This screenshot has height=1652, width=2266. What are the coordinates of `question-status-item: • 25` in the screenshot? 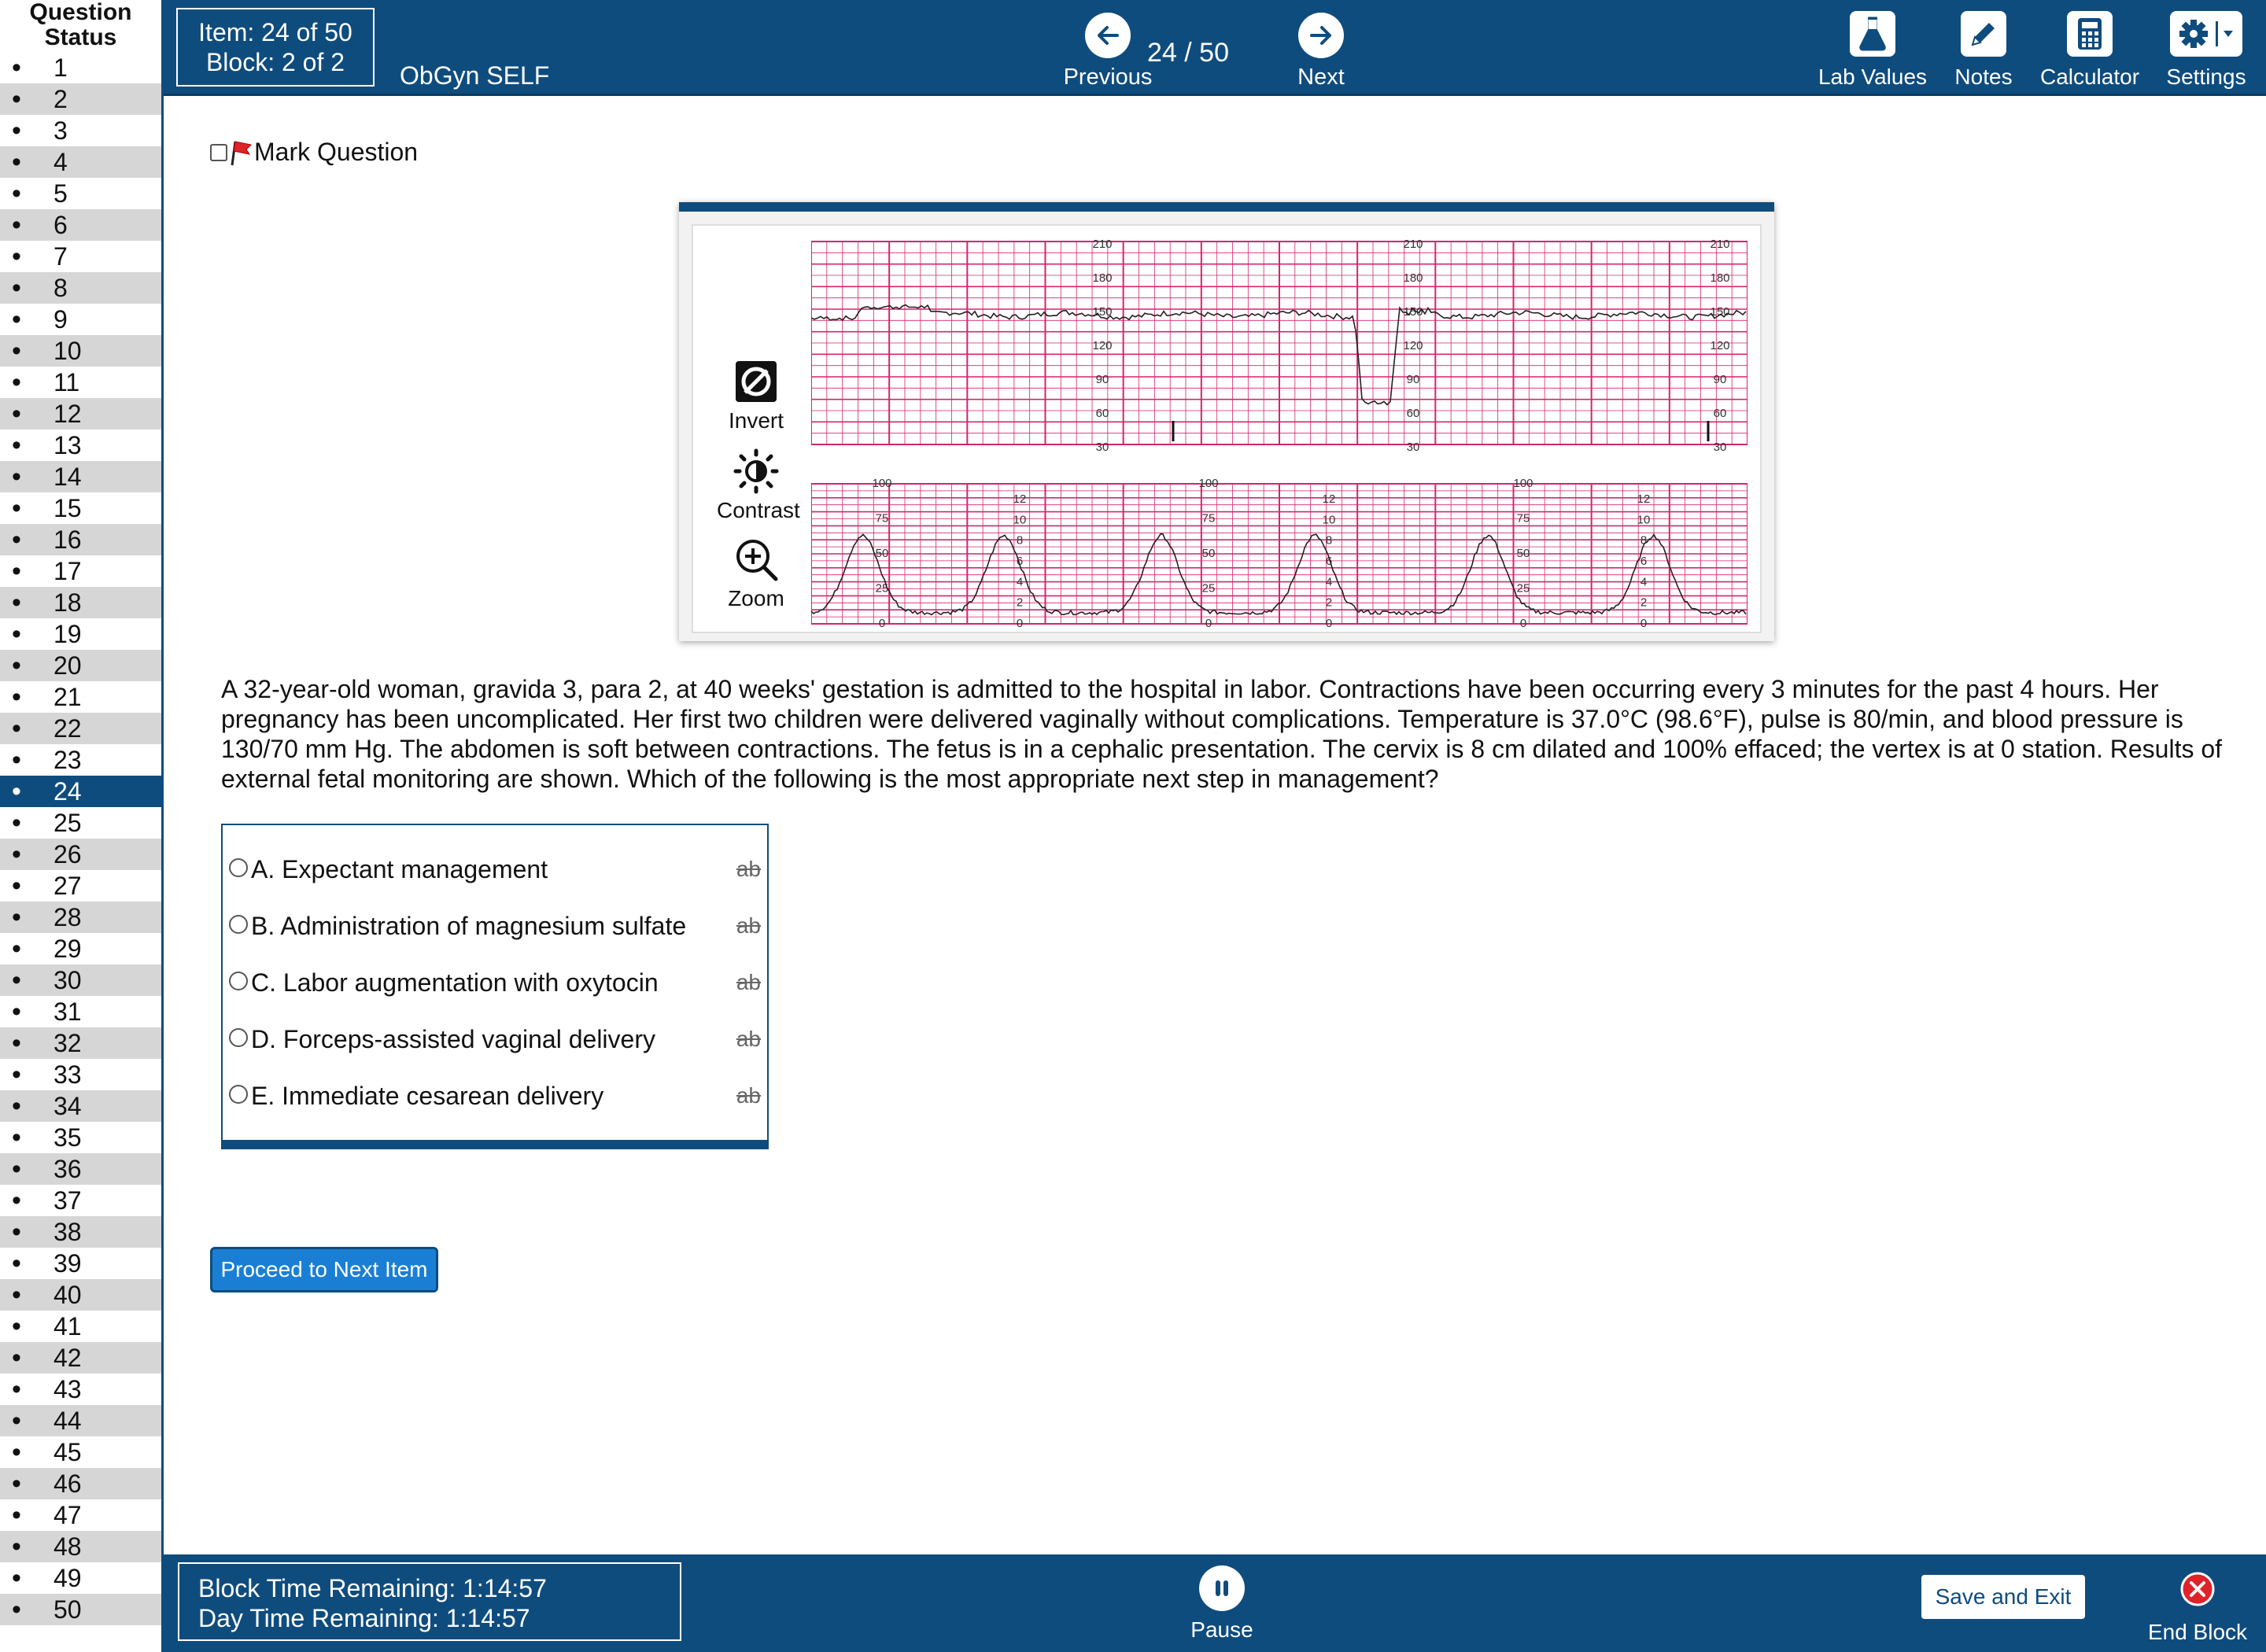 It's located at (80, 823).